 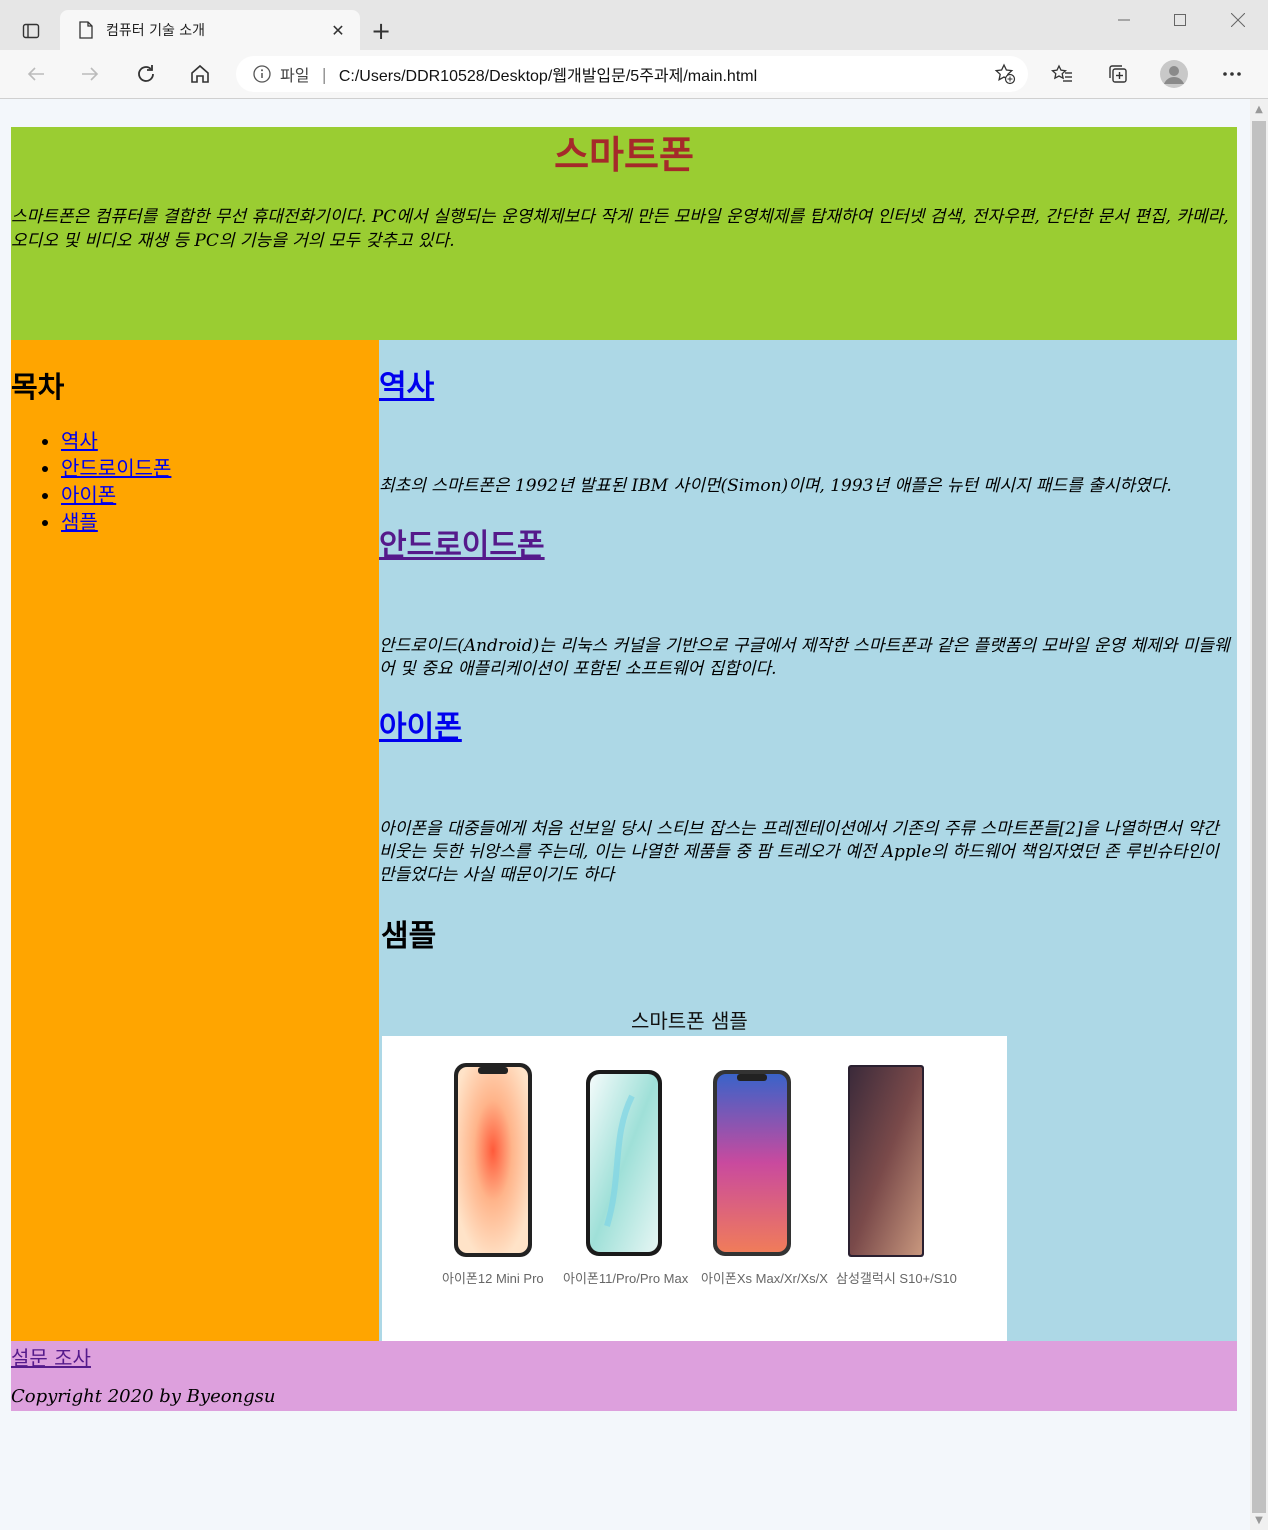 What do you see at coordinates (624, 155) in the screenshot?
I see `page-title: 스마트폰` at bounding box center [624, 155].